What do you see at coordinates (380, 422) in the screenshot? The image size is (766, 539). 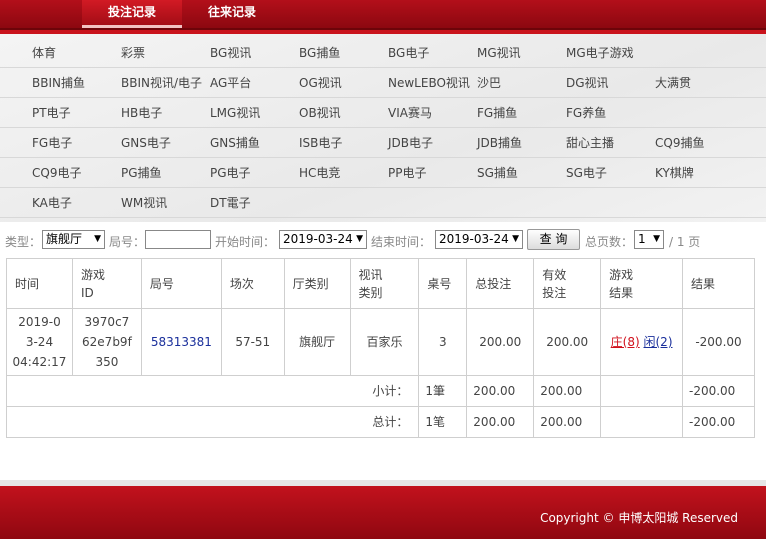 I see `total-row: 总计： 1笔 200.00 200.00 -200.00` at bounding box center [380, 422].